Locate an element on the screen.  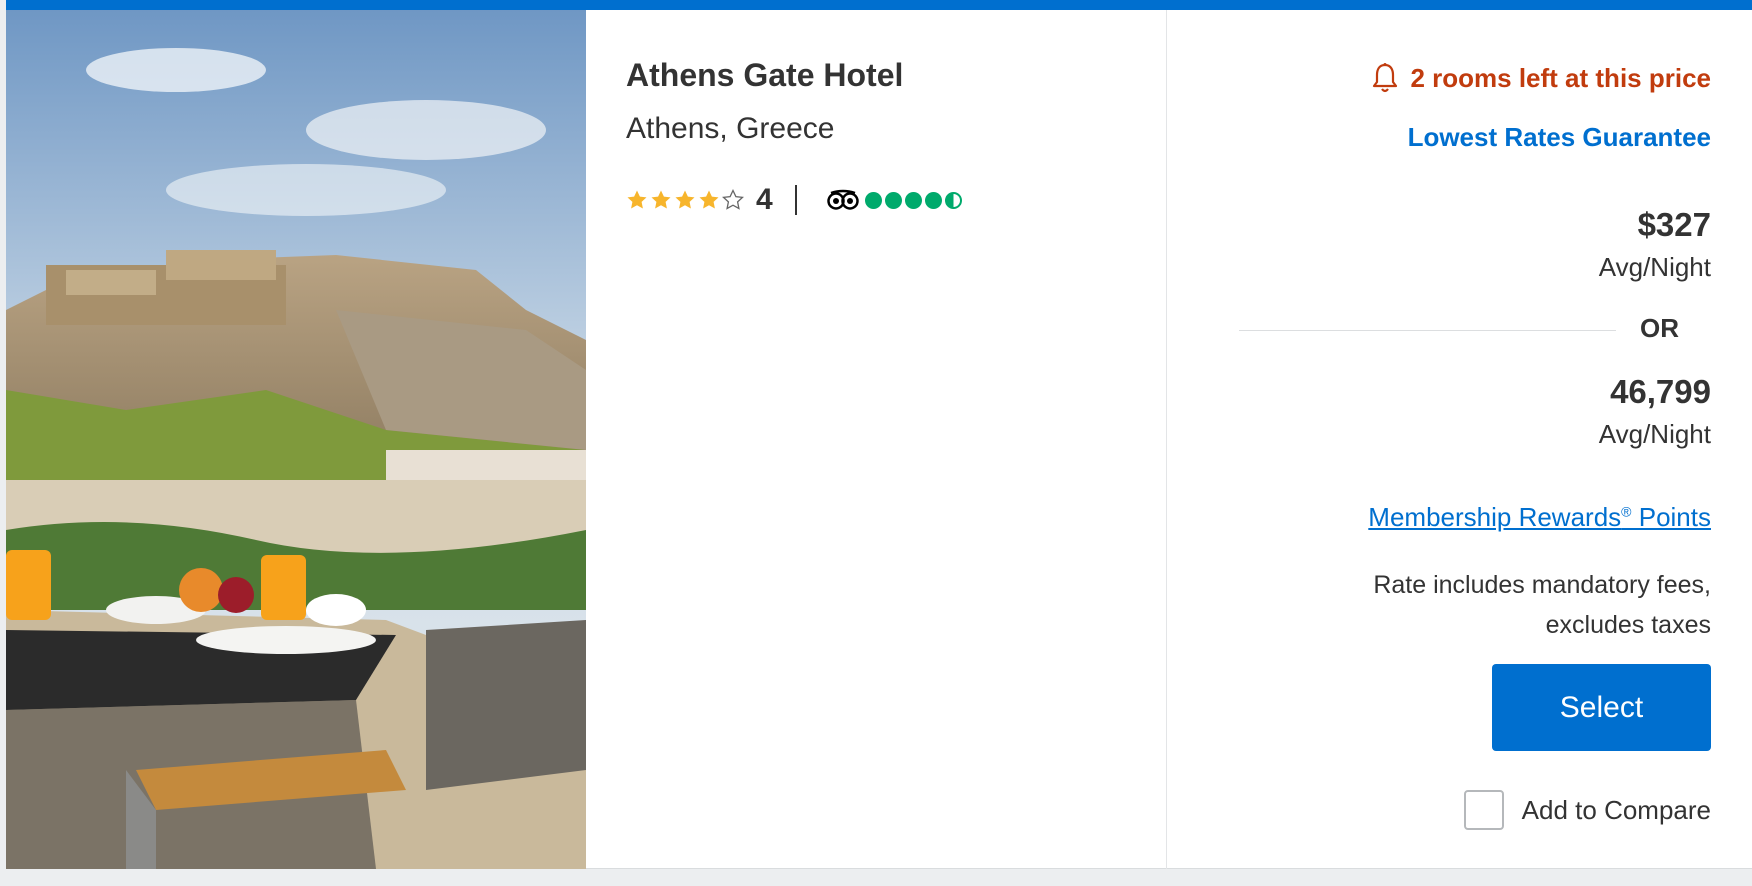
hotel-name: Athens Gate Hotel is located at coordinates (764, 75).